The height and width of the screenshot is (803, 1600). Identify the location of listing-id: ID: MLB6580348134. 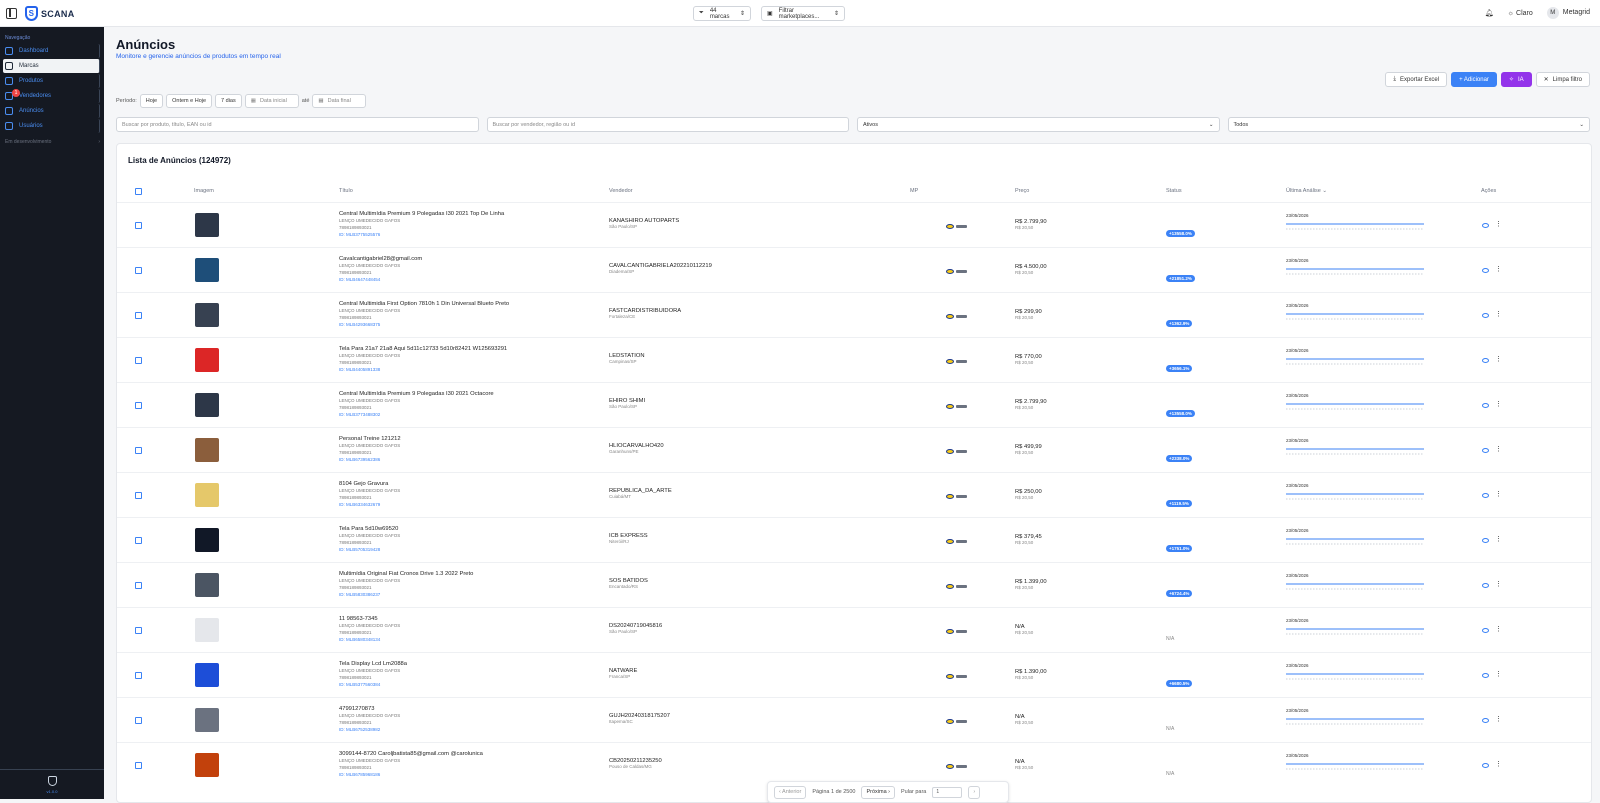
(464, 639).